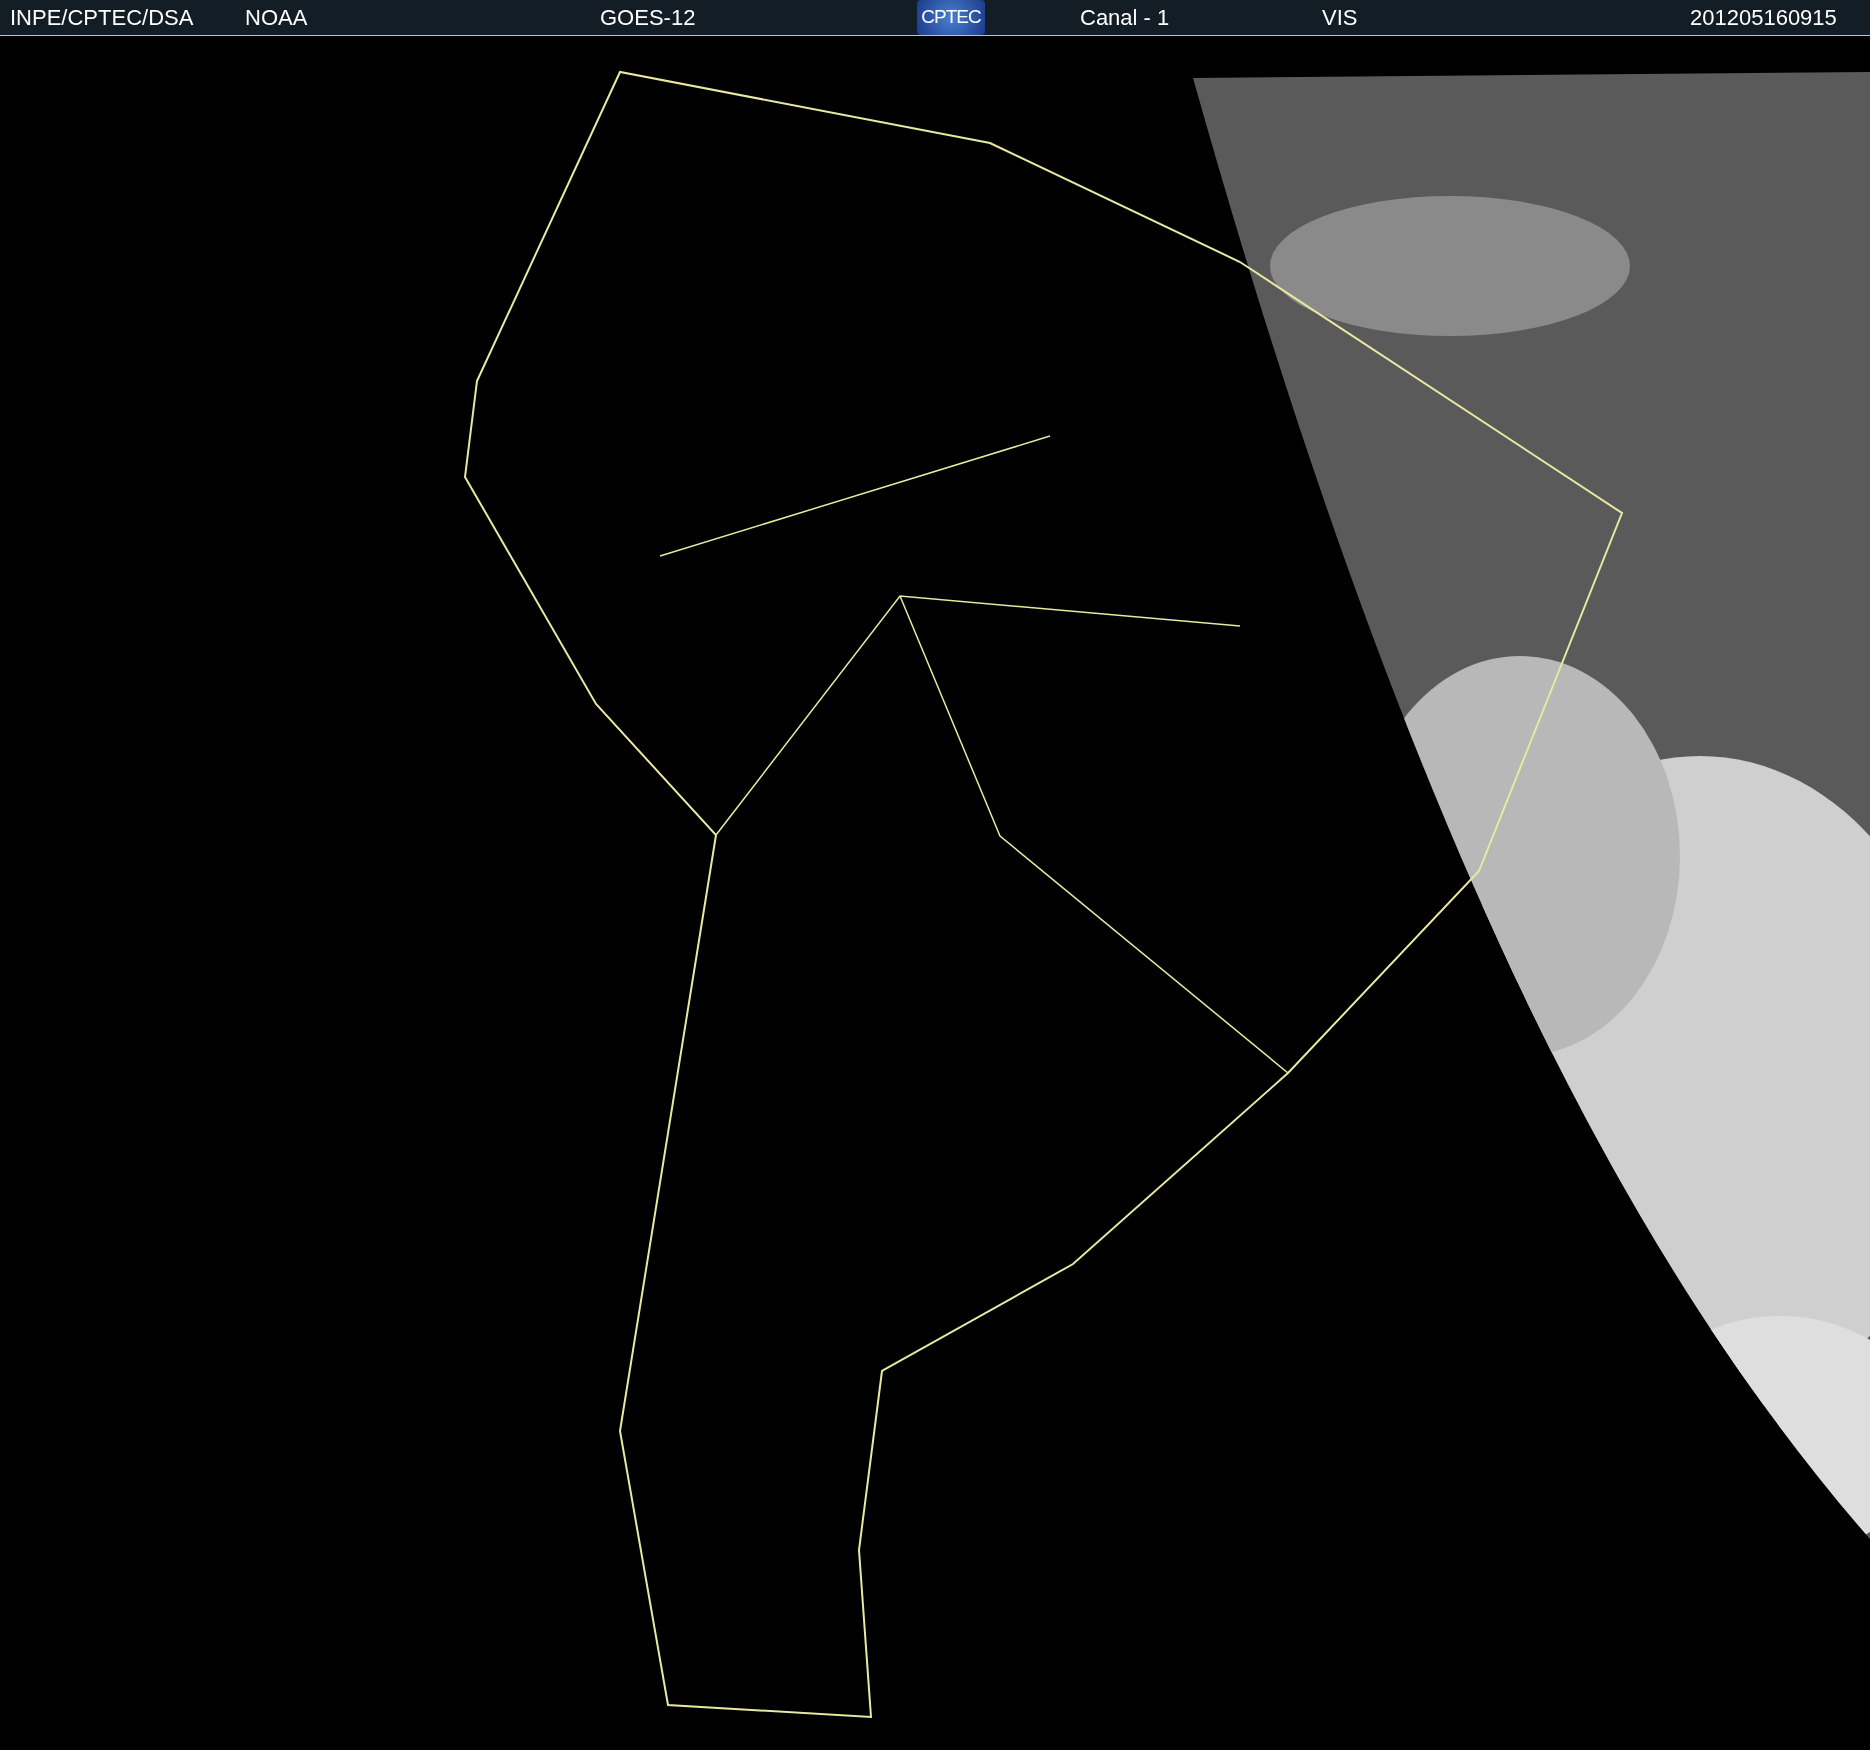 This screenshot has height=1750, width=1870. I want to click on timestamp-label: 201205160915, so click(1763, 18).